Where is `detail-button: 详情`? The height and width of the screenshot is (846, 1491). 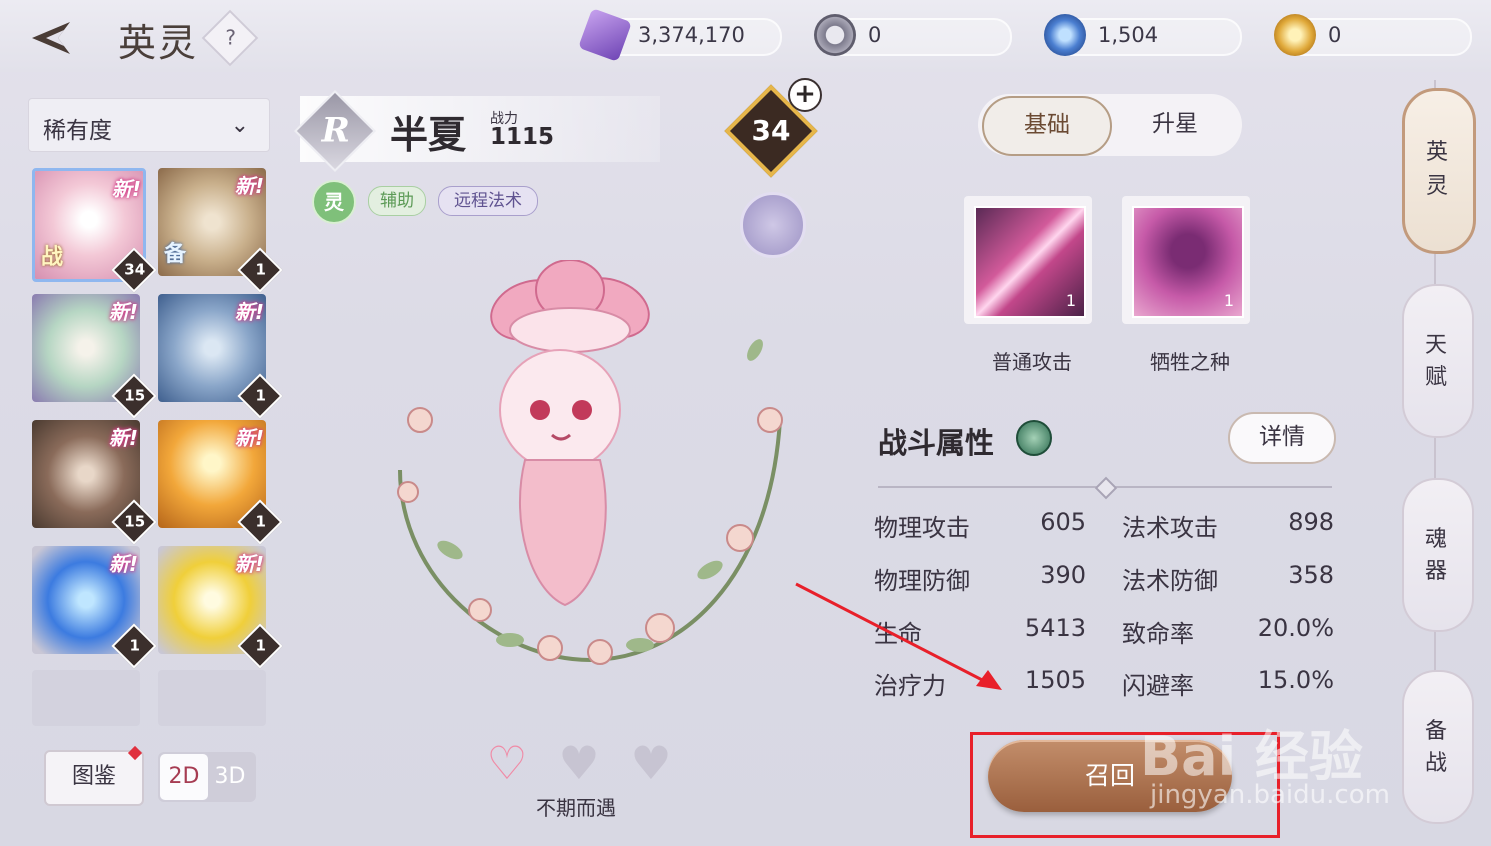 detail-button: 详情 is located at coordinates (1282, 438).